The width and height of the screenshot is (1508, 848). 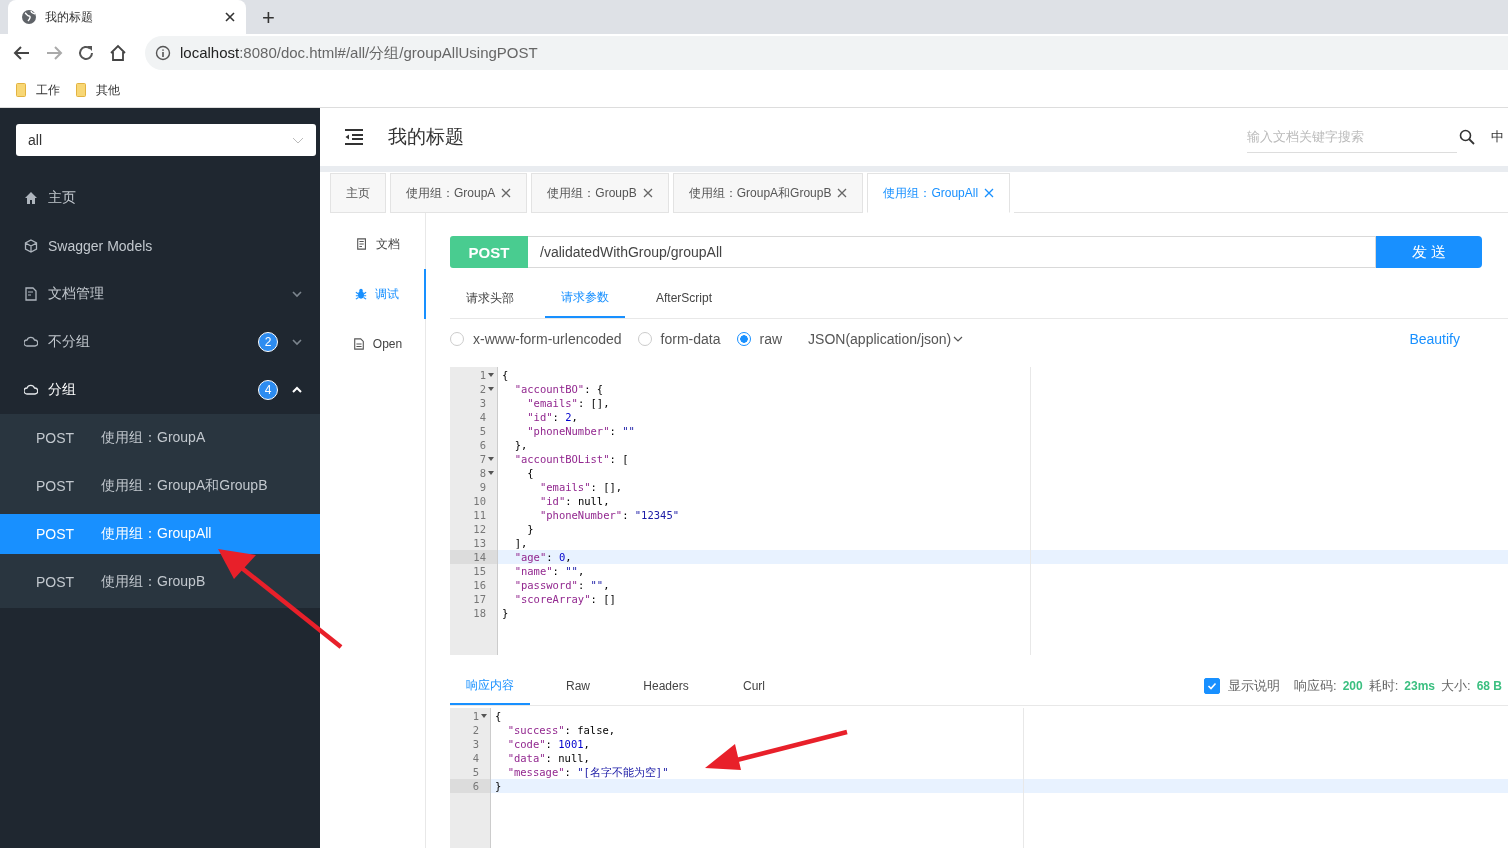 What do you see at coordinates (1497, 137) in the screenshot?
I see `language-label: 中` at bounding box center [1497, 137].